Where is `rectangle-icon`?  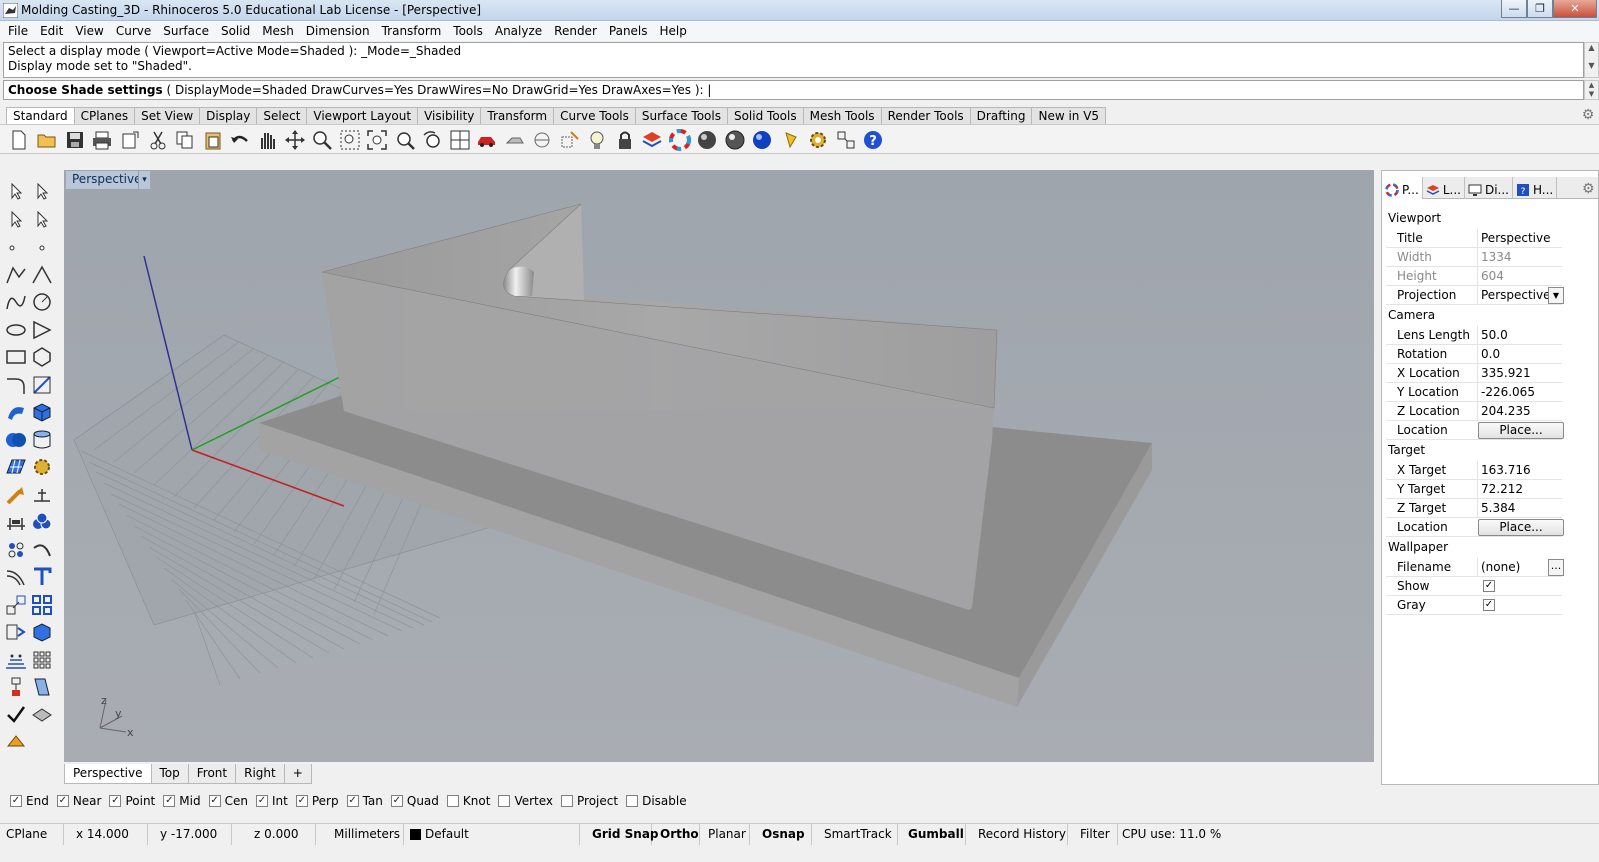
rectangle-icon is located at coordinates (16, 357).